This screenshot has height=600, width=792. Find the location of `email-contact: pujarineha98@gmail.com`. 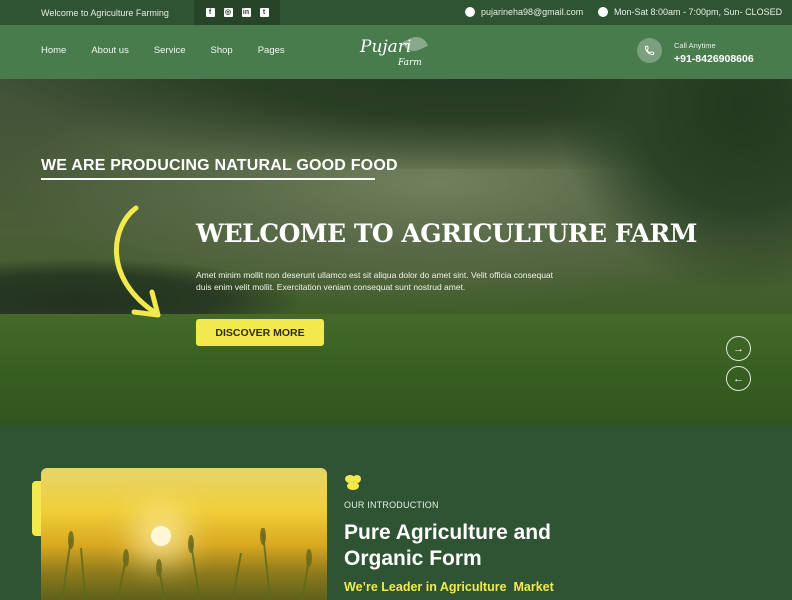

email-contact: pujarineha98@gmail.com is located at coordinates (524, 12).